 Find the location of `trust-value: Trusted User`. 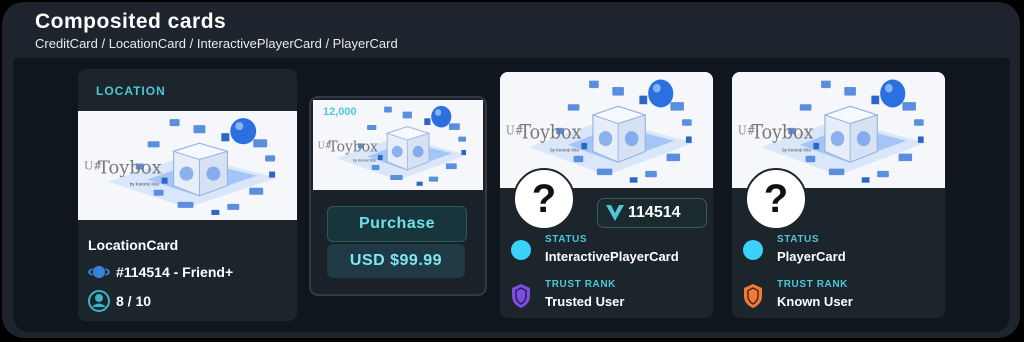

trust-value: Trusted User is located at coordinates (585, 301).